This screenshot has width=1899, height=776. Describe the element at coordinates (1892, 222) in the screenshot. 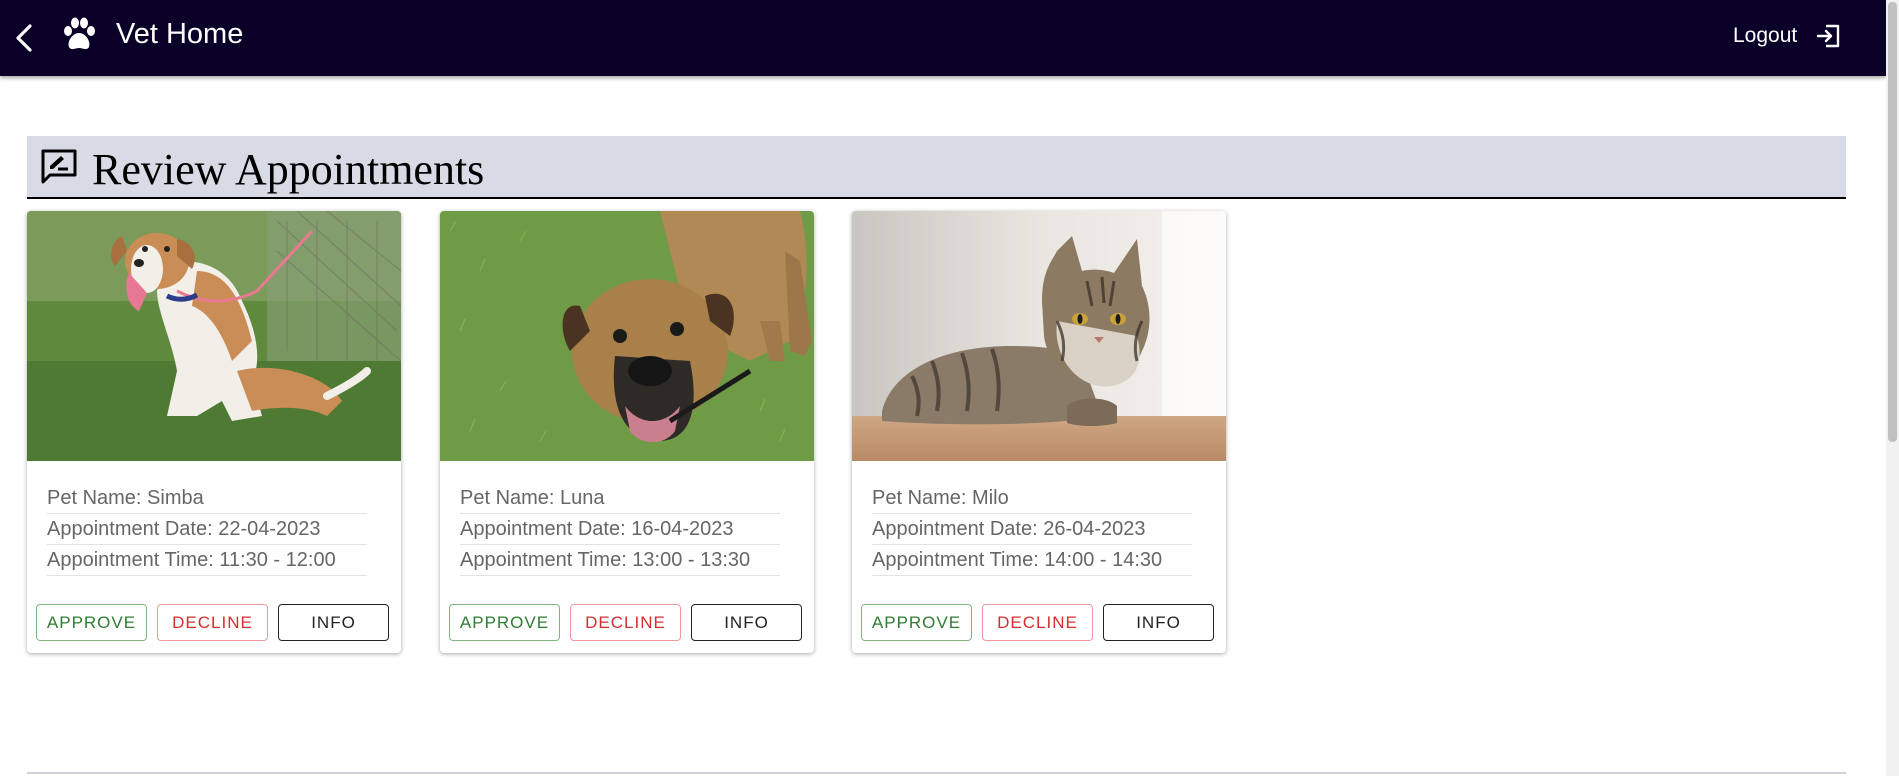

I see `scrollbar-thumb` at that location.